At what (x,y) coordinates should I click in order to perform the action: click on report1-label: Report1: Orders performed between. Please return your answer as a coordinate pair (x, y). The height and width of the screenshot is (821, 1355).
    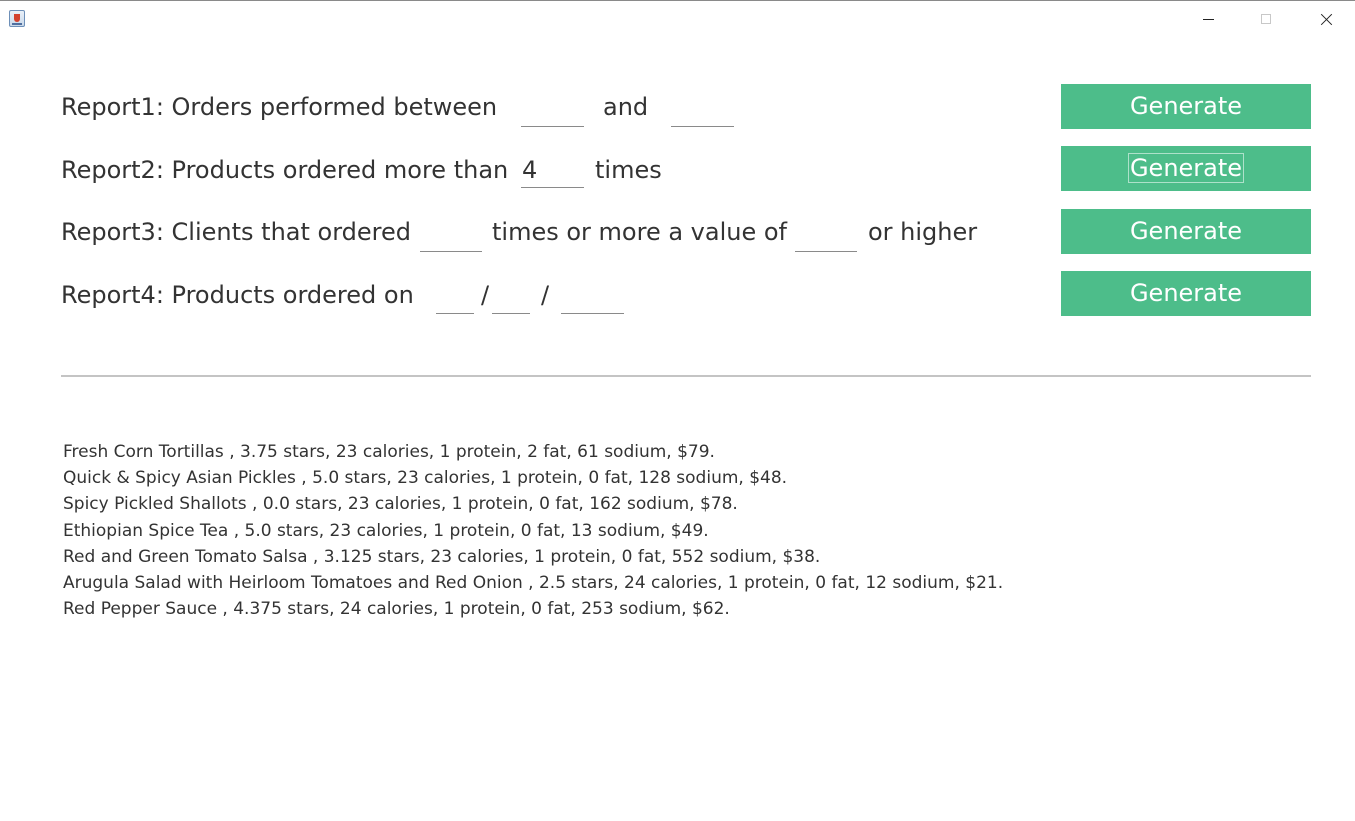
    Looking at the image, I should click on (279, 107).